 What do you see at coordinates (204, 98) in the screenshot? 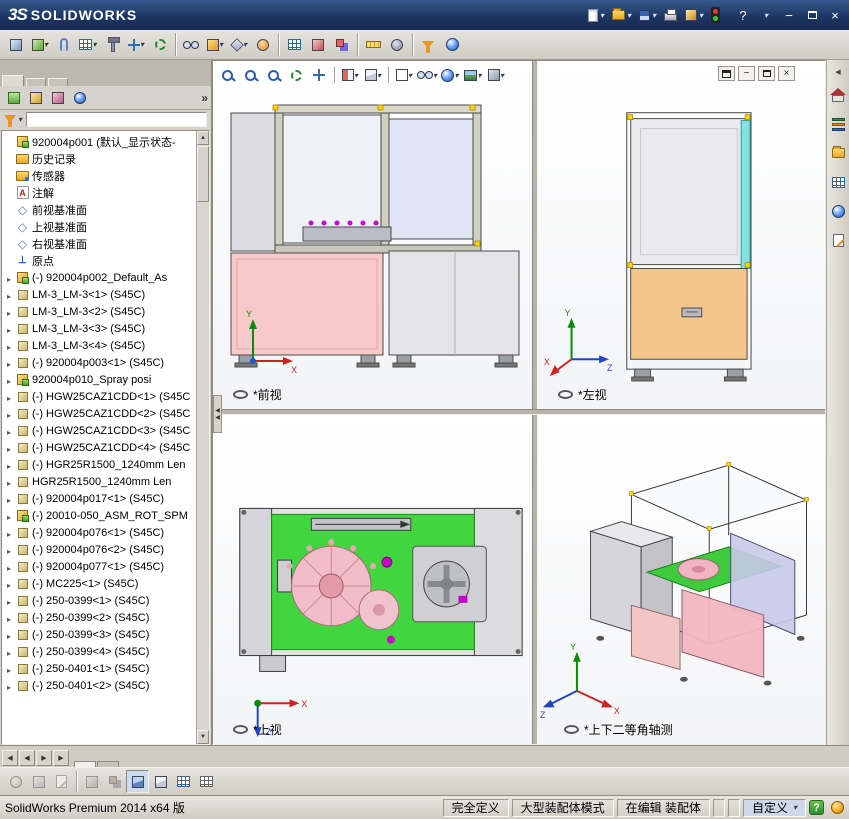
I see `panel-overflow-button` at bounding box center [204, 98].